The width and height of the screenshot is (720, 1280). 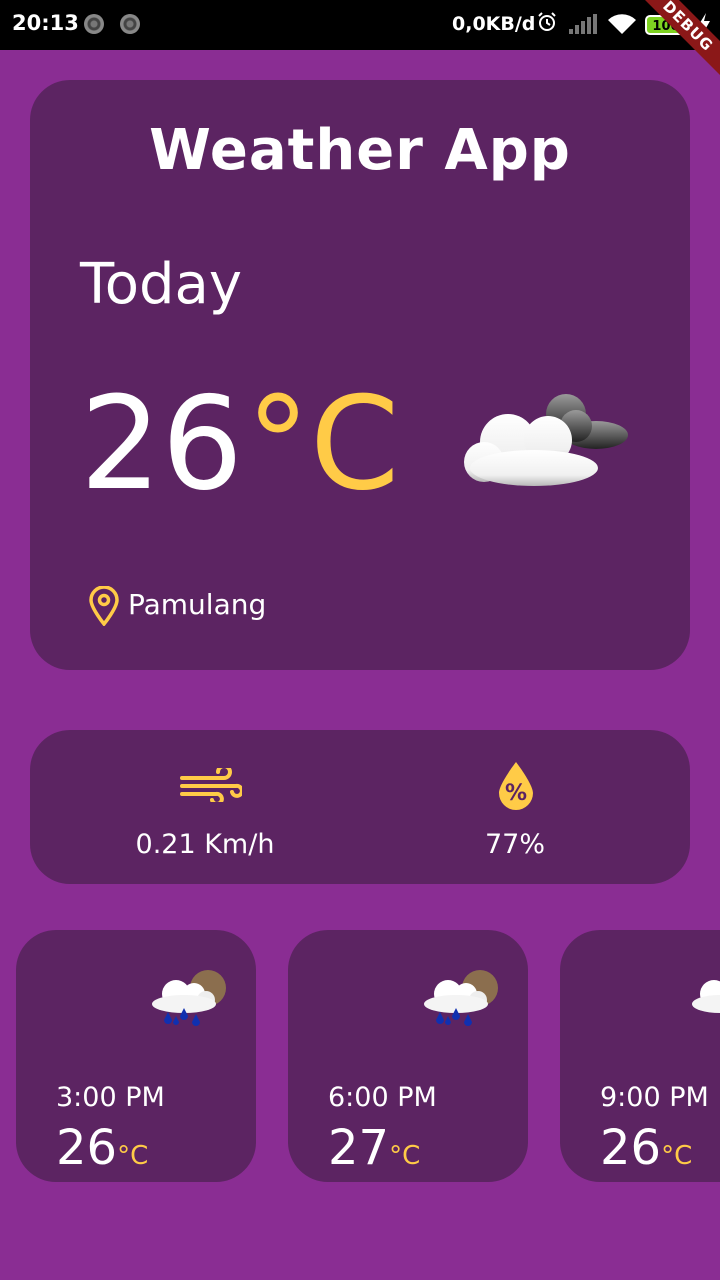 I want to click on forecast-card: 6:00 PM 27°C, so click(x=408, y=1056).